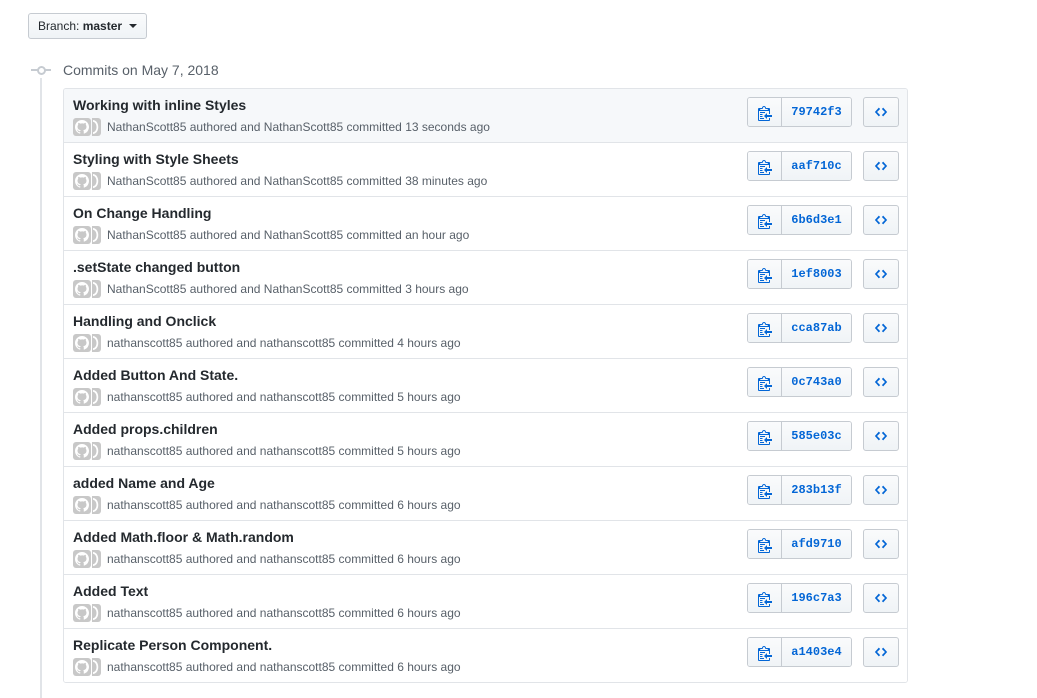  I want to click on commit-sha-link: aaf710c, so click(816, 166).